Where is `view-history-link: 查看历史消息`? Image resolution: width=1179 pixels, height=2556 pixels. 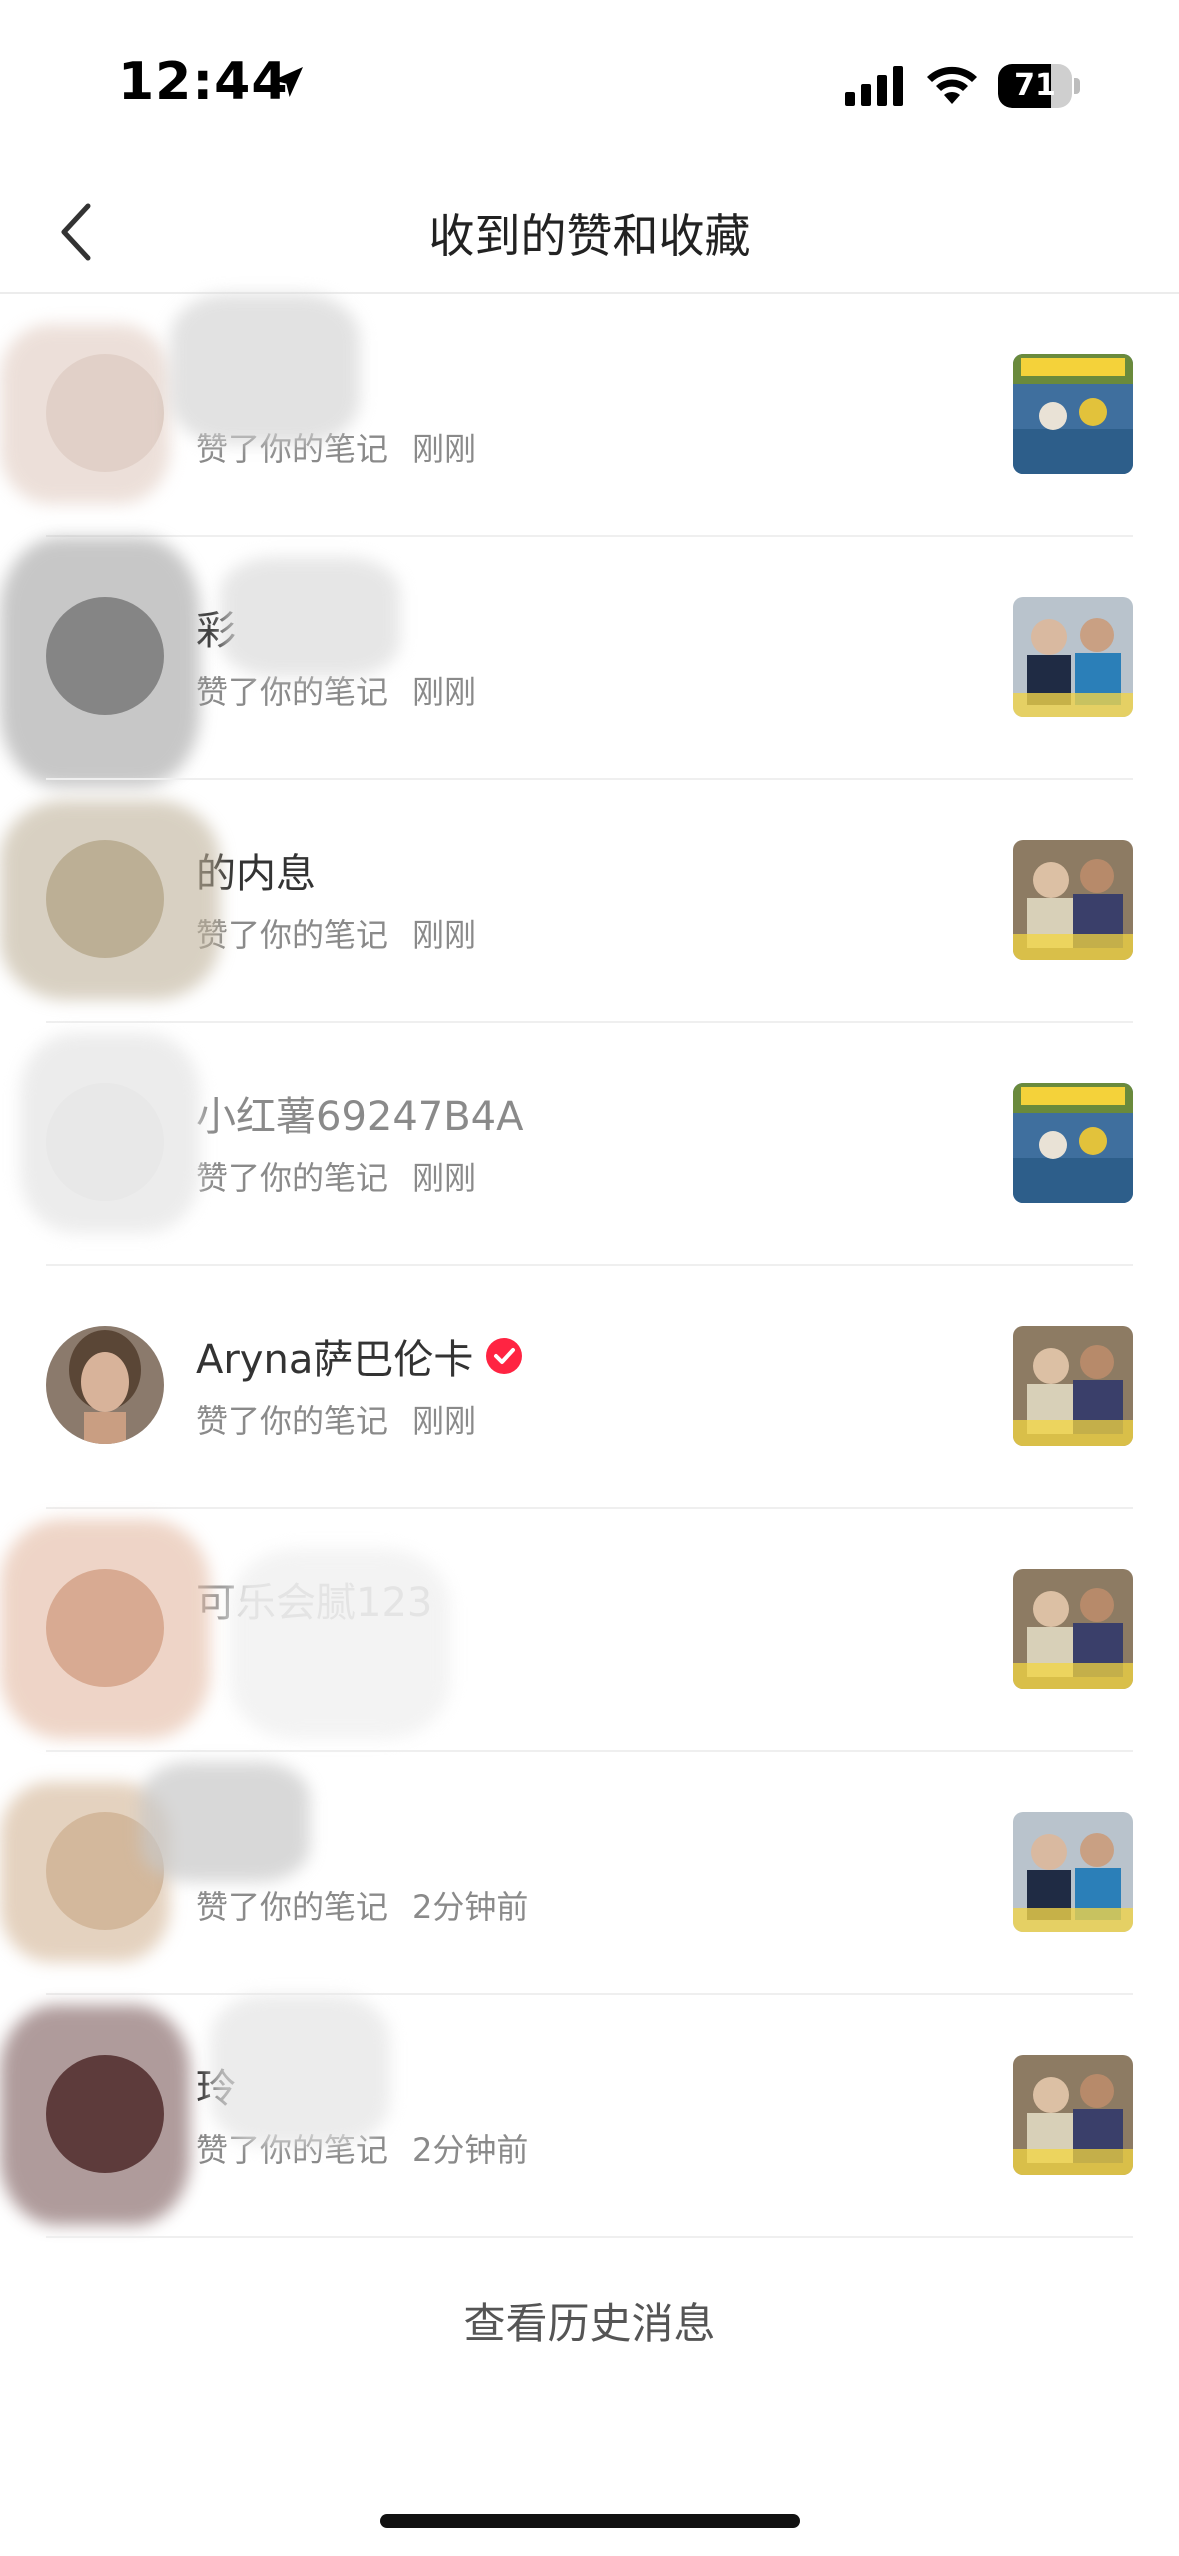 view-history-link: 查看历史消息 is located at coordinates (589, 2320).